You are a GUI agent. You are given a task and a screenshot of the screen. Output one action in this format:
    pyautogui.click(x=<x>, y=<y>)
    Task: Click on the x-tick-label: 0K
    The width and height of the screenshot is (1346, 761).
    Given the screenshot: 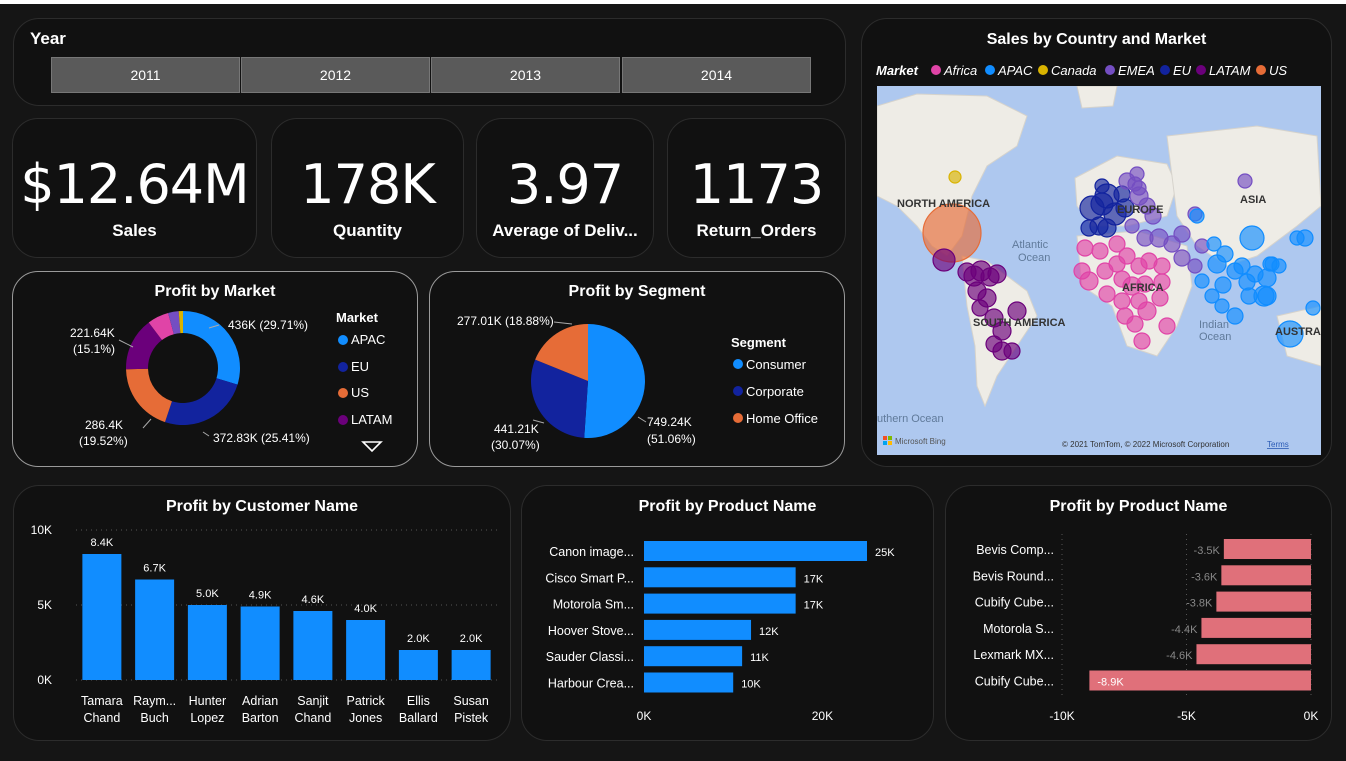 What is the action you would take?
    pyautogui.click(x=644, y=716)
    